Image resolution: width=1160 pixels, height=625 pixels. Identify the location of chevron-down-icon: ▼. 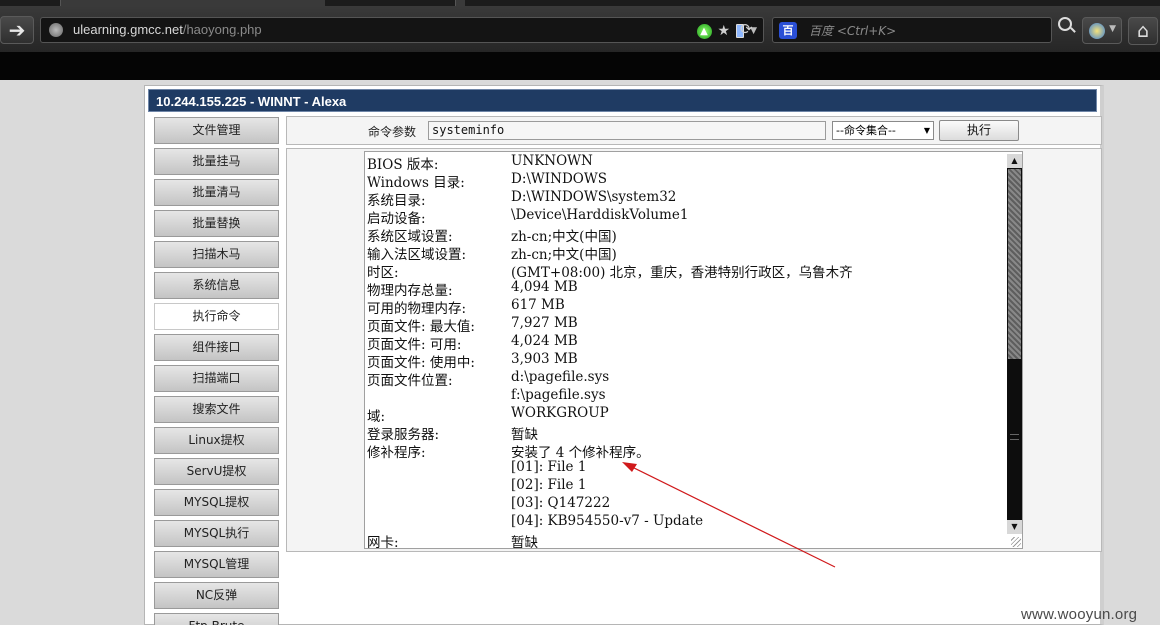
(1112, 29).